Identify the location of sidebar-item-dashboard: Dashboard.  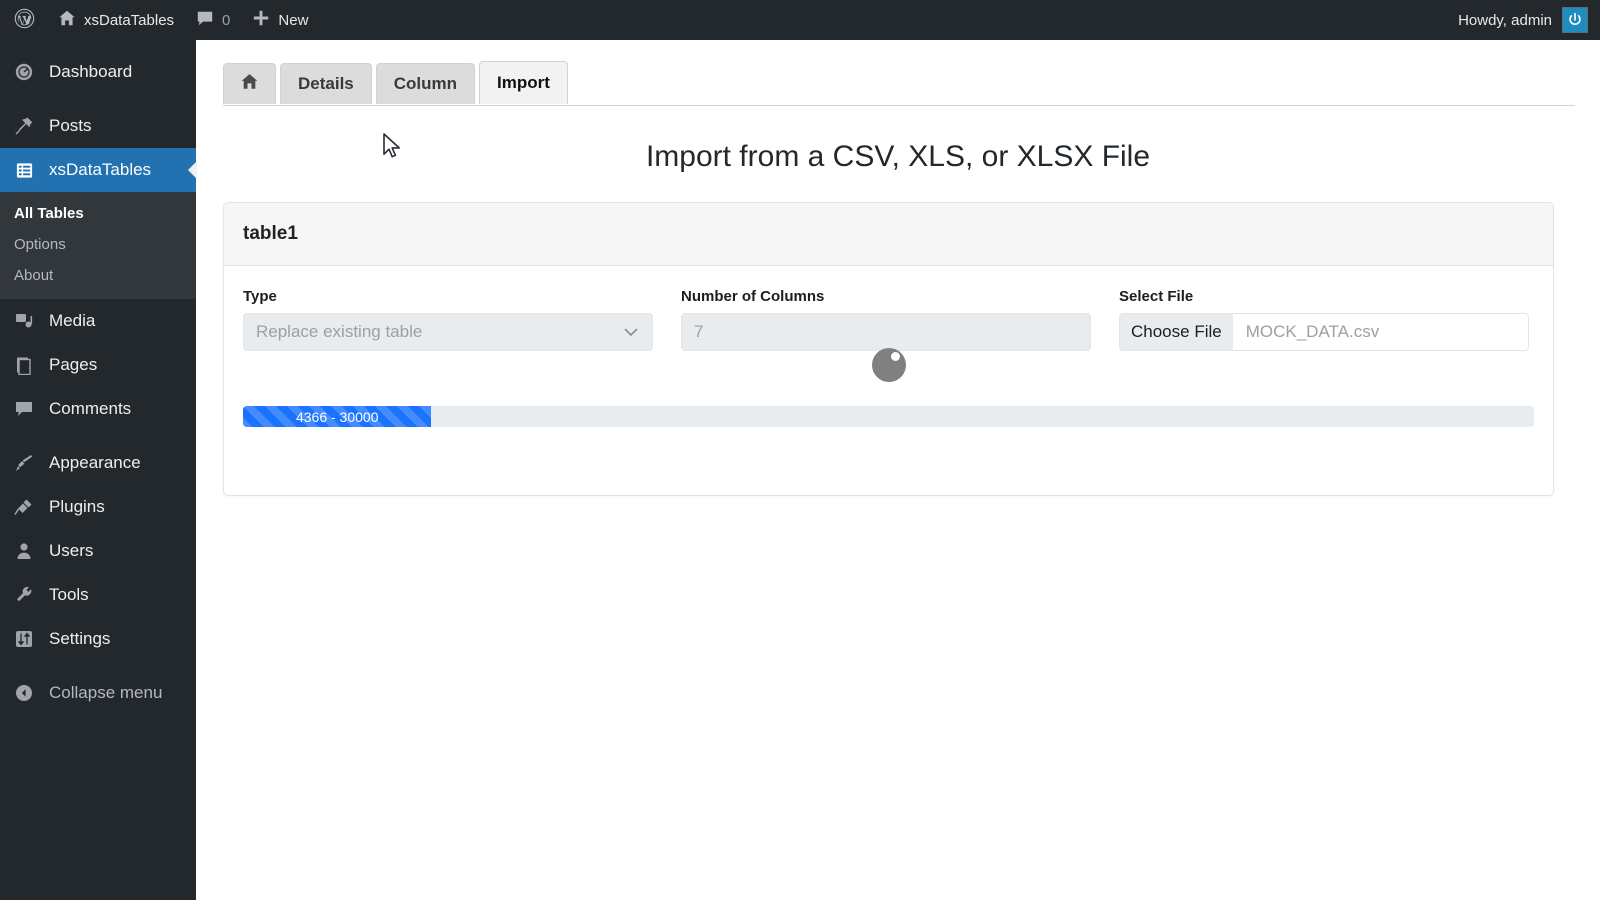
(98, 72).